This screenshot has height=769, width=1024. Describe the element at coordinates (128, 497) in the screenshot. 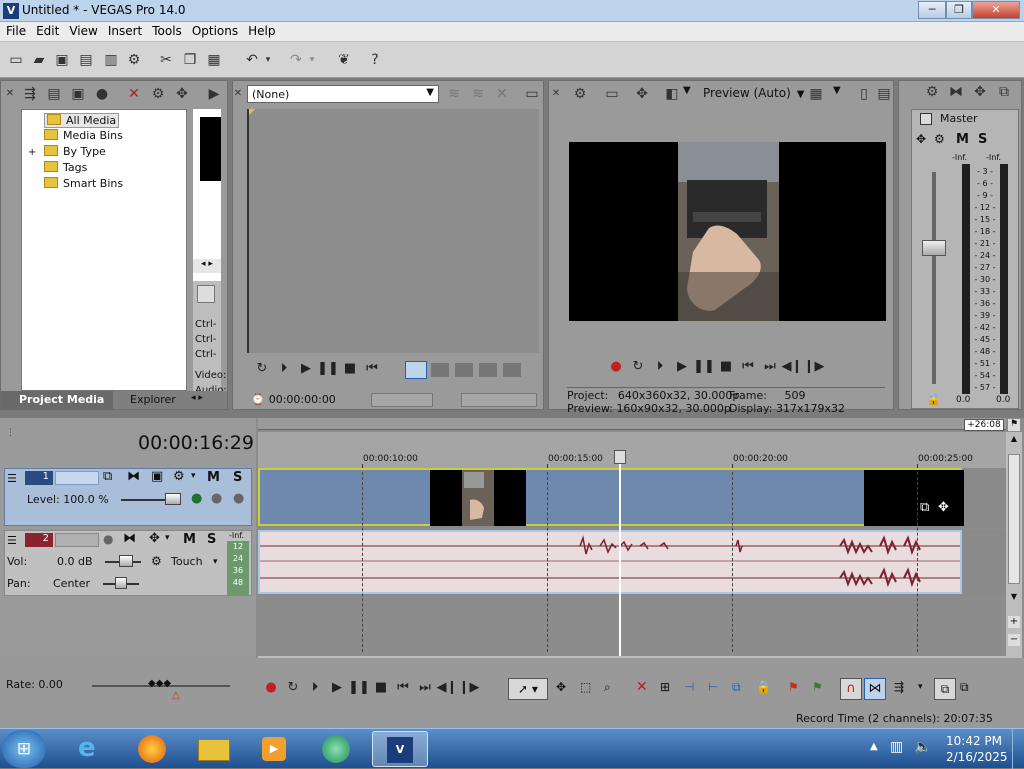

I see `video-track-header: ☰ 1 ⧉ ⧓ ▣ ⚙ ▾ M S Level: 100.0 % ● ● ●` at that location.